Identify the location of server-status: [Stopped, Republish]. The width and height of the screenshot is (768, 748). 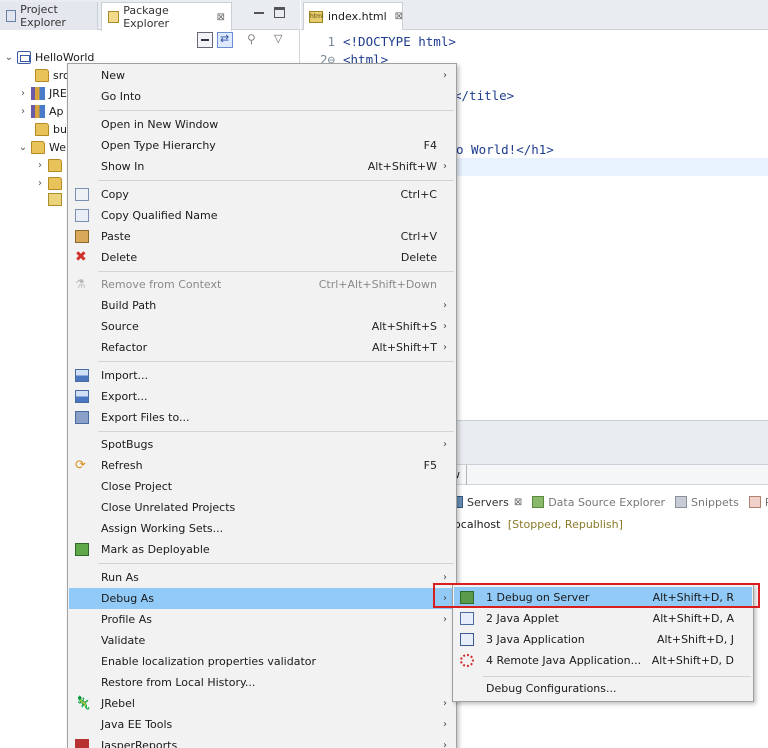
(565, 524).